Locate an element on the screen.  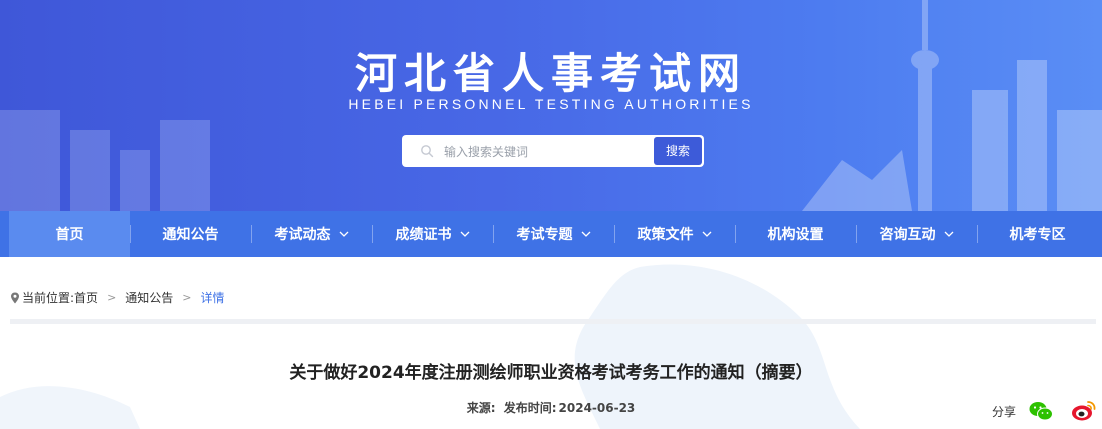
nav-item-label: 机构设置 is located at coordinates (795, 235).